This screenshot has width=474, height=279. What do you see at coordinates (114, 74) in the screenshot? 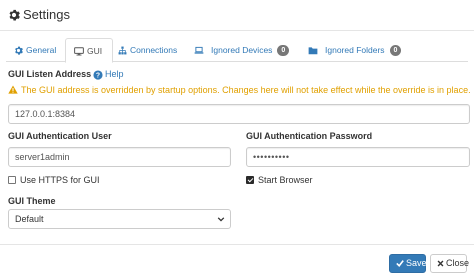
I see `help-link-label: Help` at bounding box center [114, 74].